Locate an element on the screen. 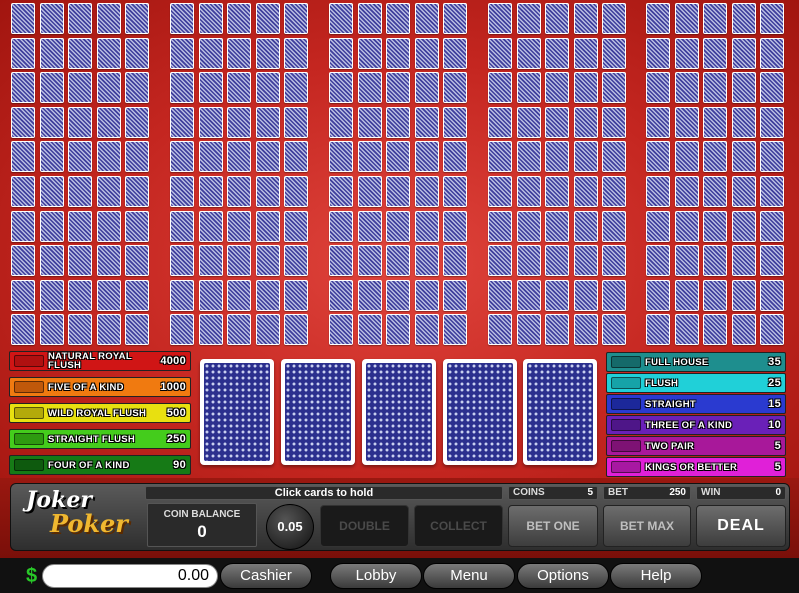  paytable-payout: 25 is located at coordinates (774, 383).